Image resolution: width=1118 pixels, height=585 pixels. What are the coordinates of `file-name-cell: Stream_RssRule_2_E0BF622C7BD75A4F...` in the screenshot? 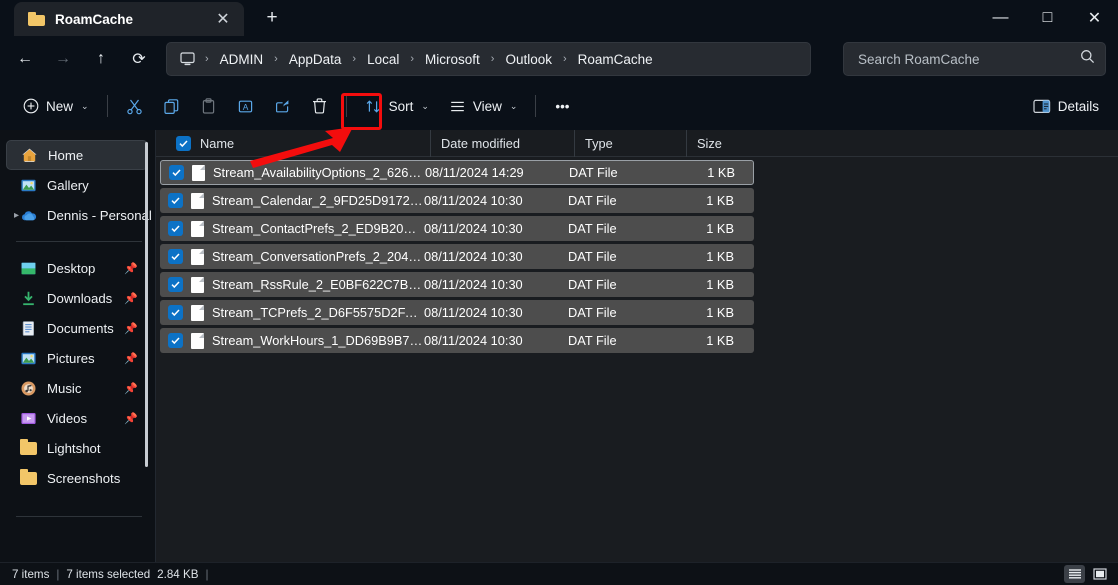 It's located at (292, 284).